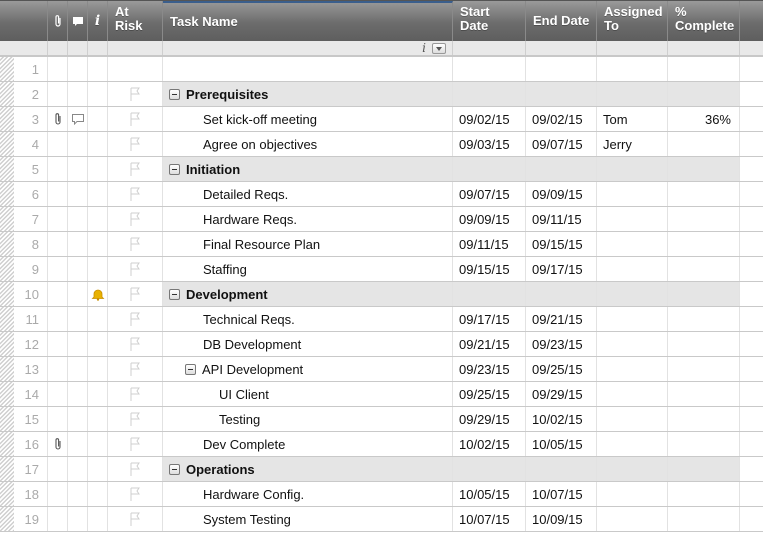 Image resolution: width=763 pixels, height=534 pixels. Describe the element at coordinates (489, 144) in the screenshot. I see `start-date-cell: 09/03/15` at that location.